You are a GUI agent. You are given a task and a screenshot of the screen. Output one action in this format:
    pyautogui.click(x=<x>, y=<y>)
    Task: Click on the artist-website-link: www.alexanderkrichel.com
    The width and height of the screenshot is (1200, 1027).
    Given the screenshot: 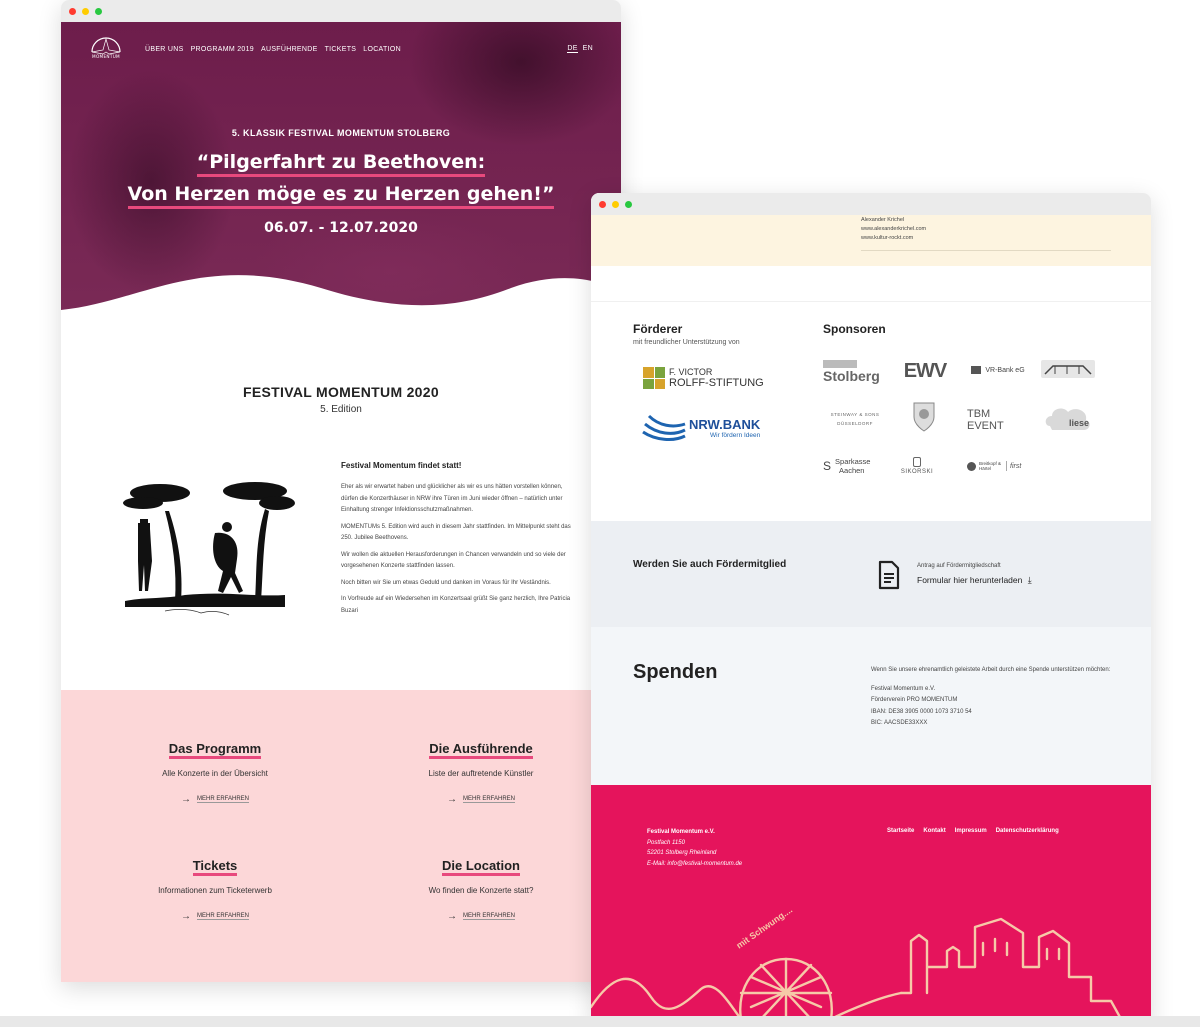 What is the action you would take?
    pyautogui.click(x=1006, y=229)
    